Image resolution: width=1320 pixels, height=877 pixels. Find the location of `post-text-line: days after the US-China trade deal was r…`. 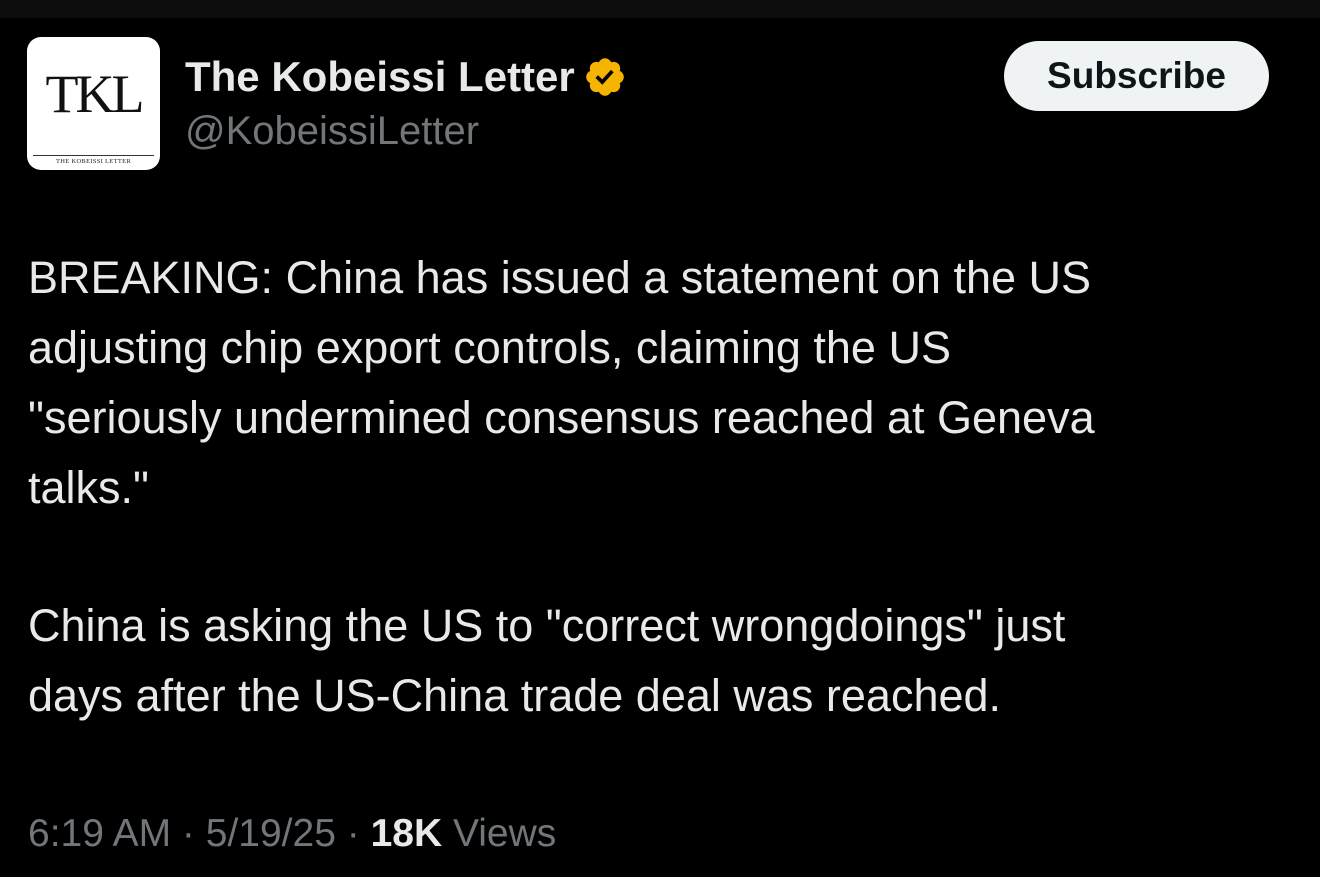

post-text-line: days after the US-China trade deal was r… is located at coordinates (515, 695).